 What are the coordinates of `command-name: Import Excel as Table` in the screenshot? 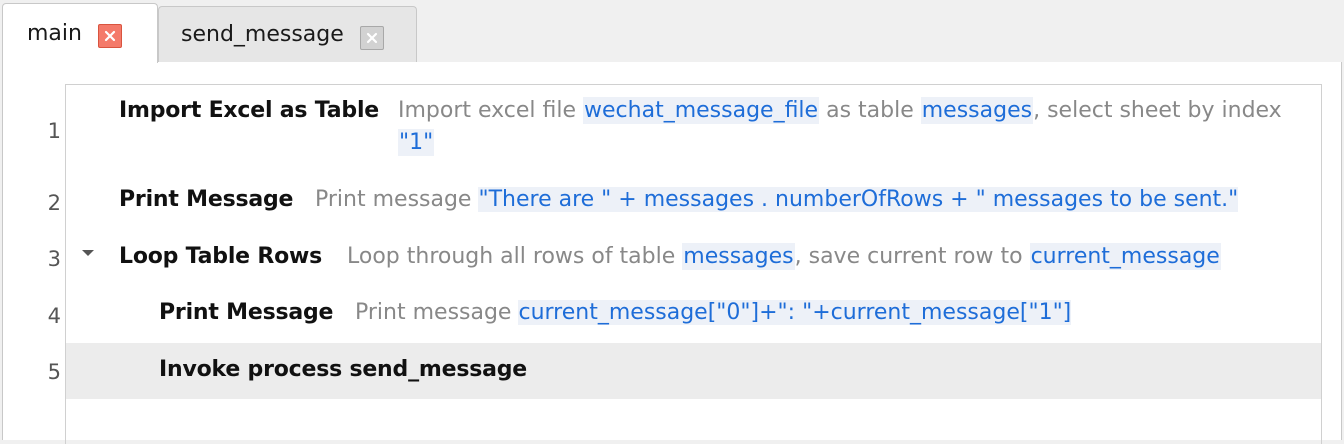 It's located at (249, 110).